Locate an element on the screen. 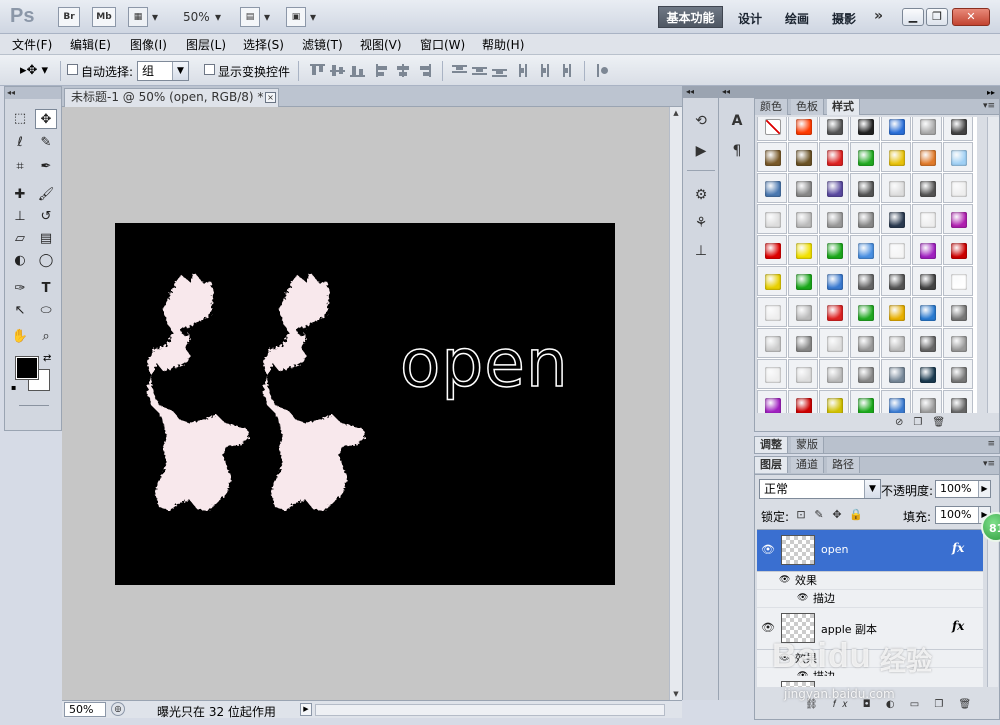  layer-name: open is located at coordinates (834, 549).